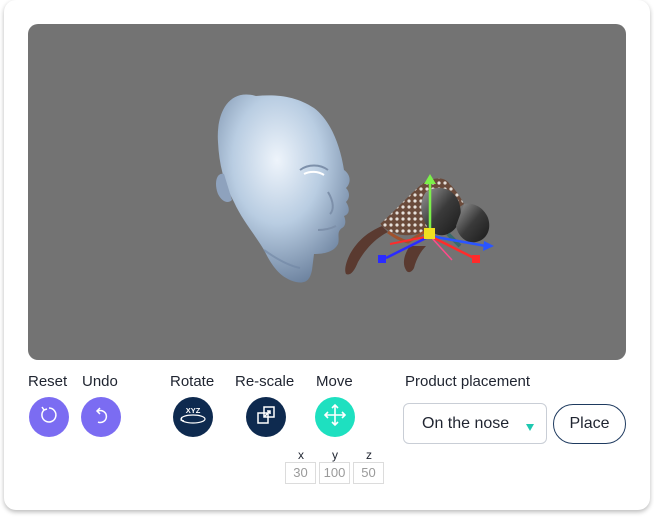 The width and height of the screenshot is (654, 517). What do you see at coordinates (466, 423) in the screenshot?
I see `placement-select-value: On the nose` at bounding box center [466, 423].